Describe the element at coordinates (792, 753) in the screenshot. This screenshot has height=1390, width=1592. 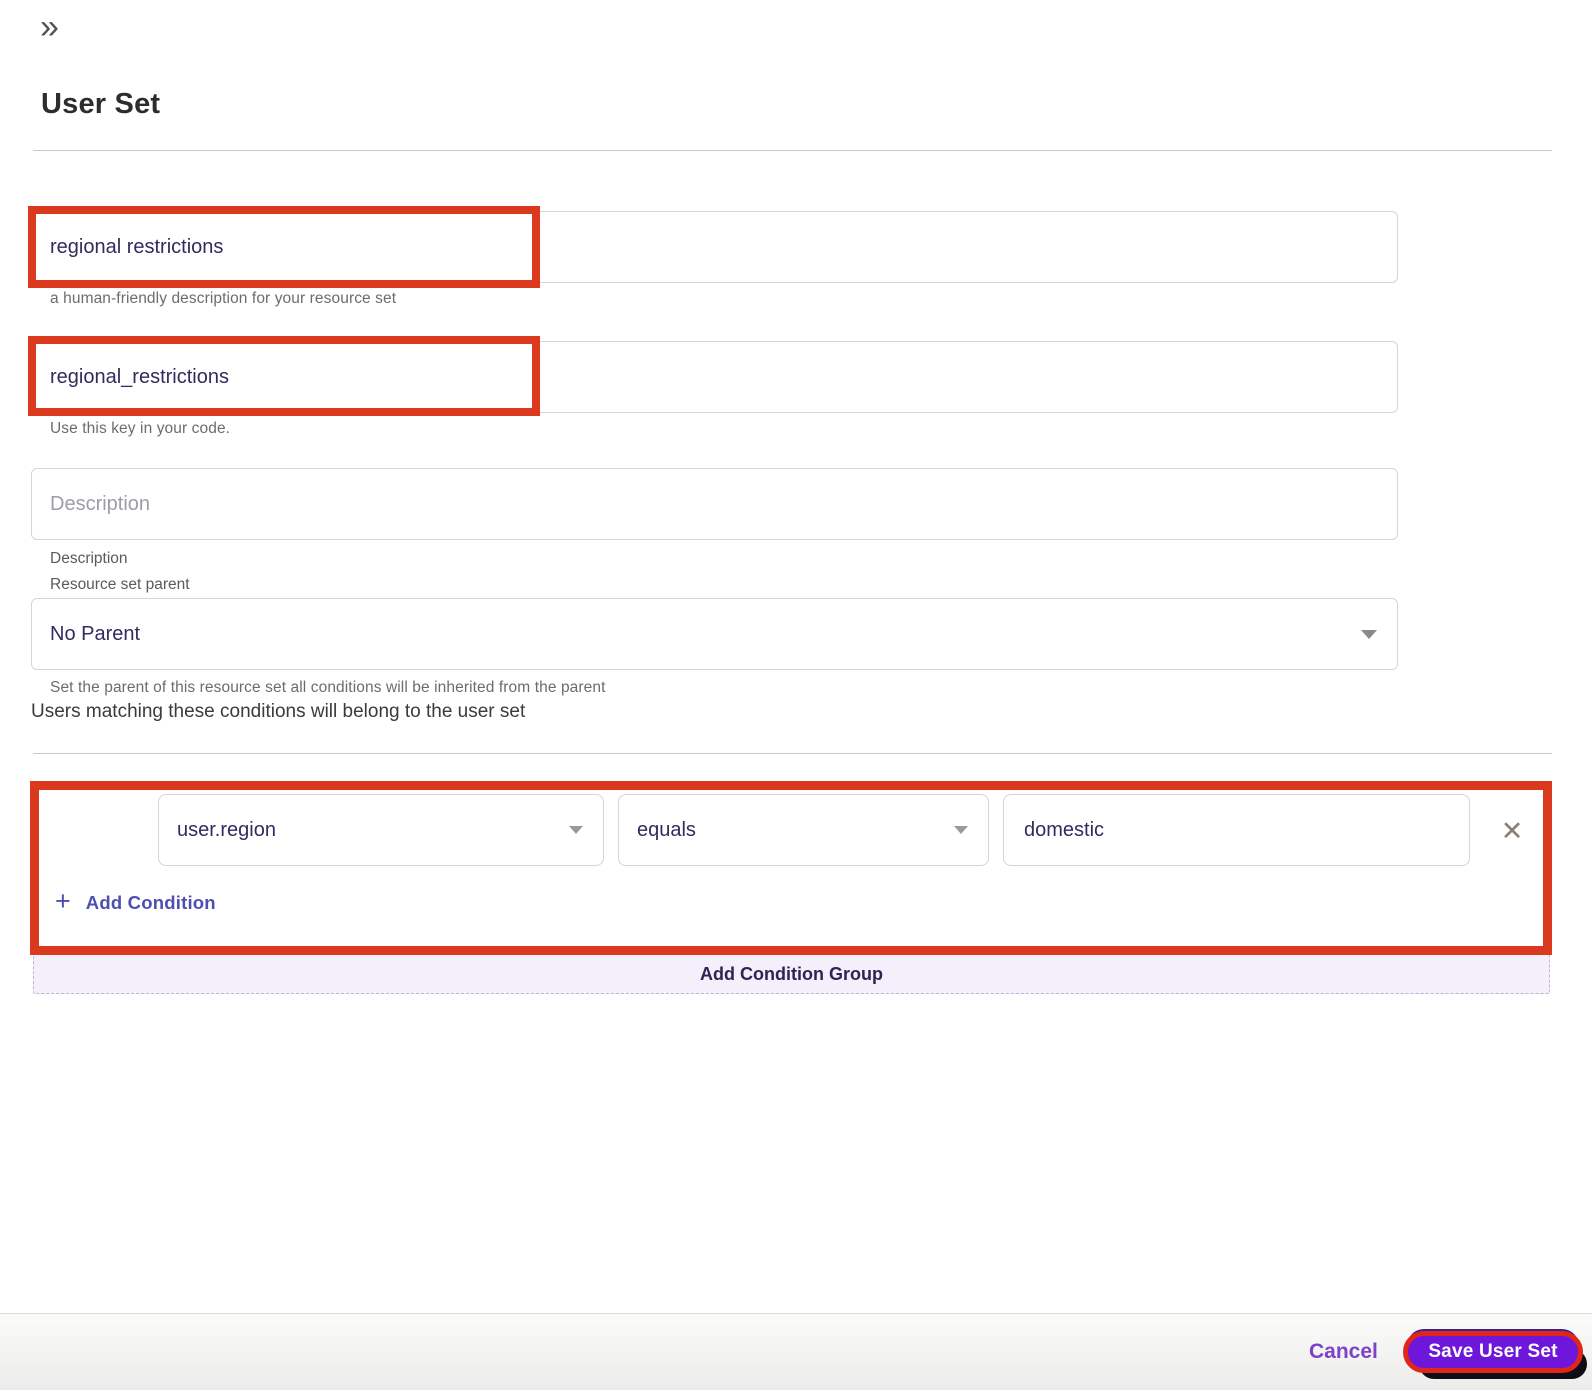
I see `conditions-divider` at that location.